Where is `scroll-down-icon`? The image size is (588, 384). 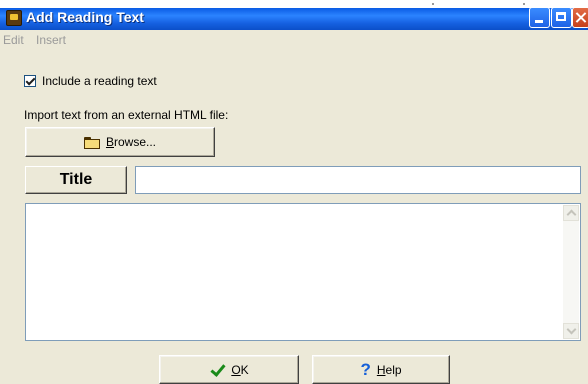
scroll-down-icon is located at coordinates (571, 331).